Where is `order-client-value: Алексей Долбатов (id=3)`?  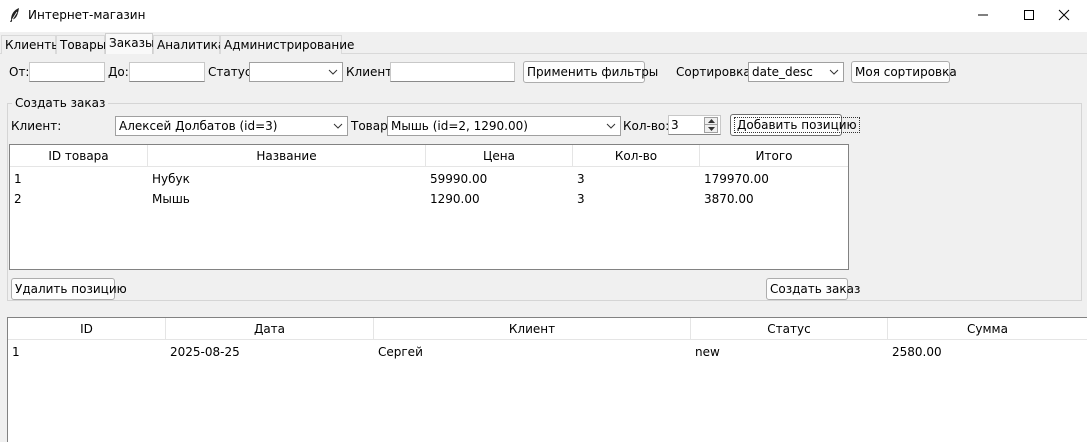
order-client-value: Алексей Долбатов (id=3) is located at coordinates (198, 126).